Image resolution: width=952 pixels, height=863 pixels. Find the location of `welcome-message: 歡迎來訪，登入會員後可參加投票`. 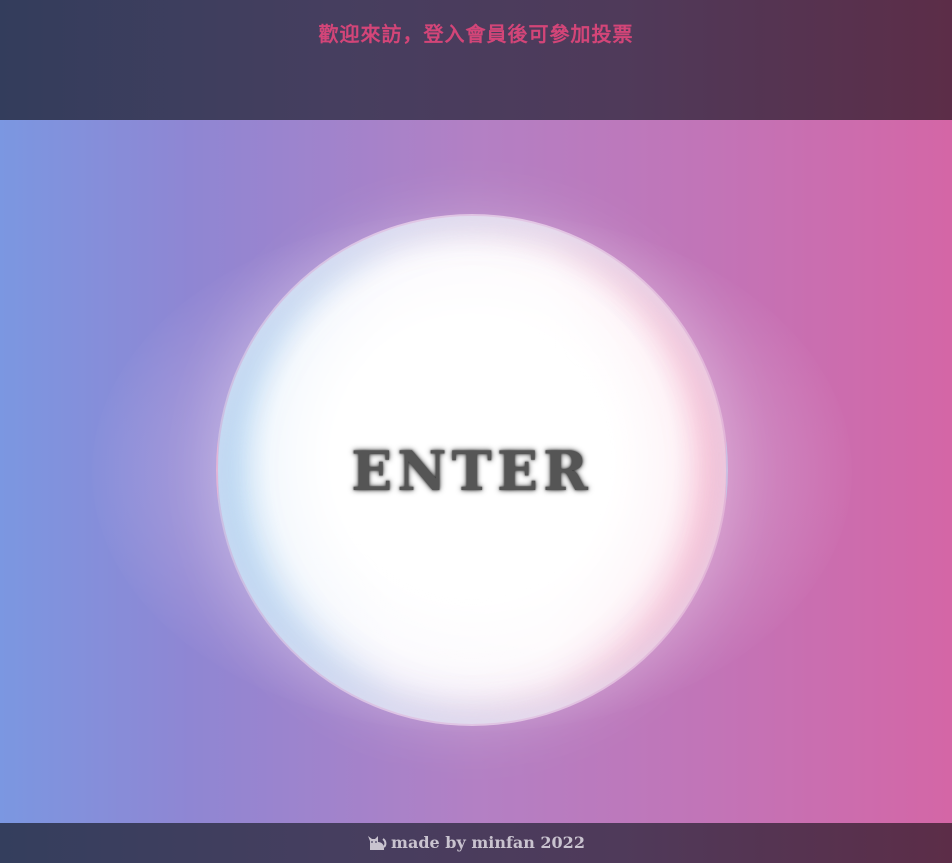

welcome-message: 歡迎來訪，登入會員後可參加投票 is located at coordinates (476, 34).